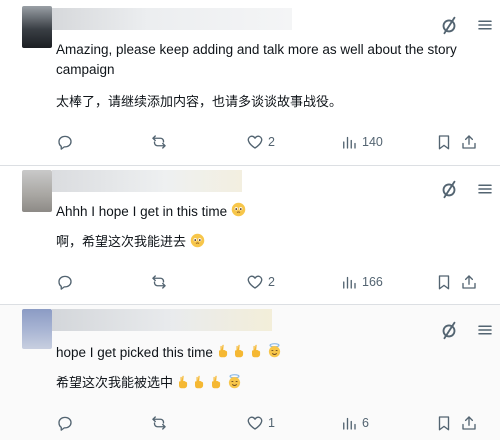 This screenshot has height=440, width=500. I want to click on post-text: Ahhh I hope I get in this time, so click(142, 211).